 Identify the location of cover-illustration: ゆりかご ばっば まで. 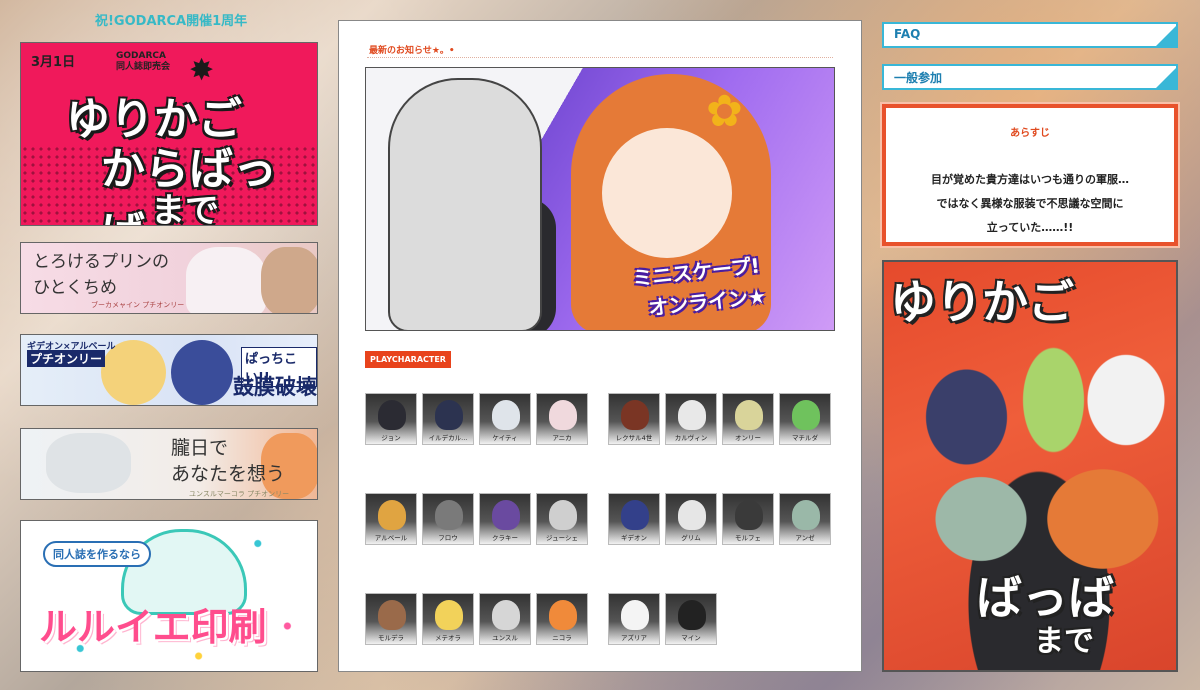
(1030, 466).